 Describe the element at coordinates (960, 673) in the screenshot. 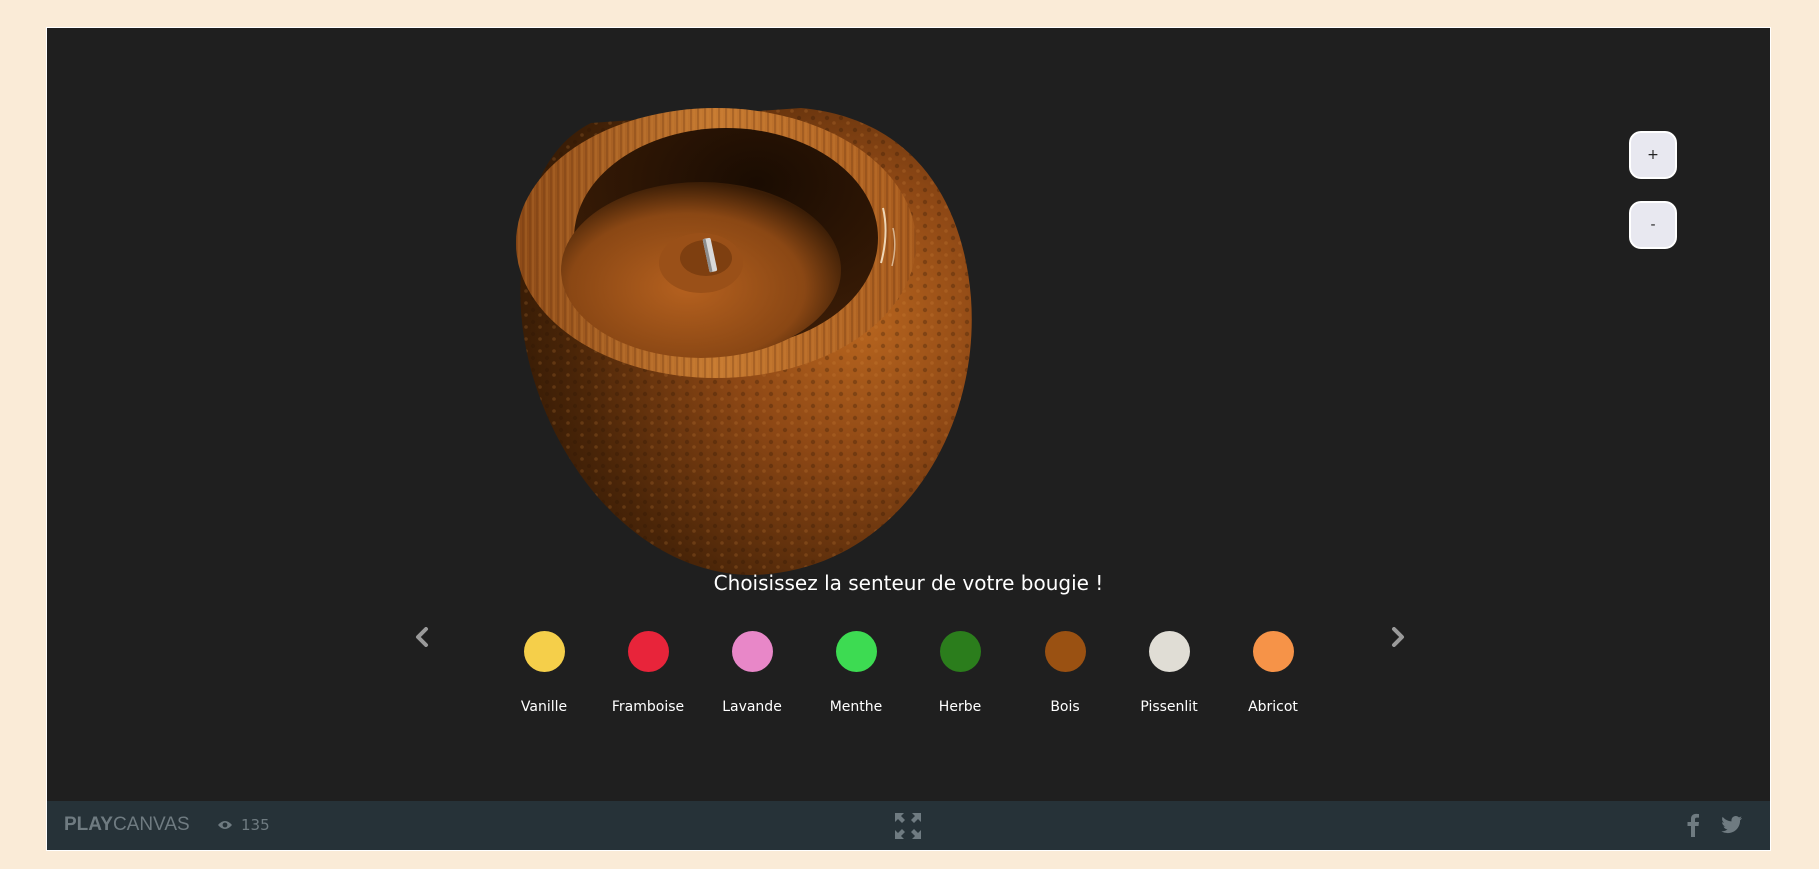

I see `scent-option-herbe: Herbe` at that location.